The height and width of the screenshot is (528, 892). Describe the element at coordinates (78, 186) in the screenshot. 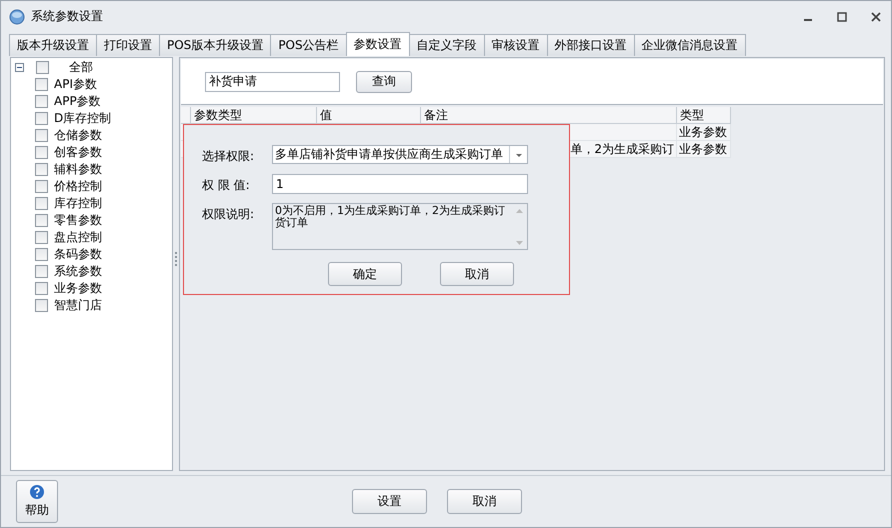

I see `tree-item: 价格控制` at that location.